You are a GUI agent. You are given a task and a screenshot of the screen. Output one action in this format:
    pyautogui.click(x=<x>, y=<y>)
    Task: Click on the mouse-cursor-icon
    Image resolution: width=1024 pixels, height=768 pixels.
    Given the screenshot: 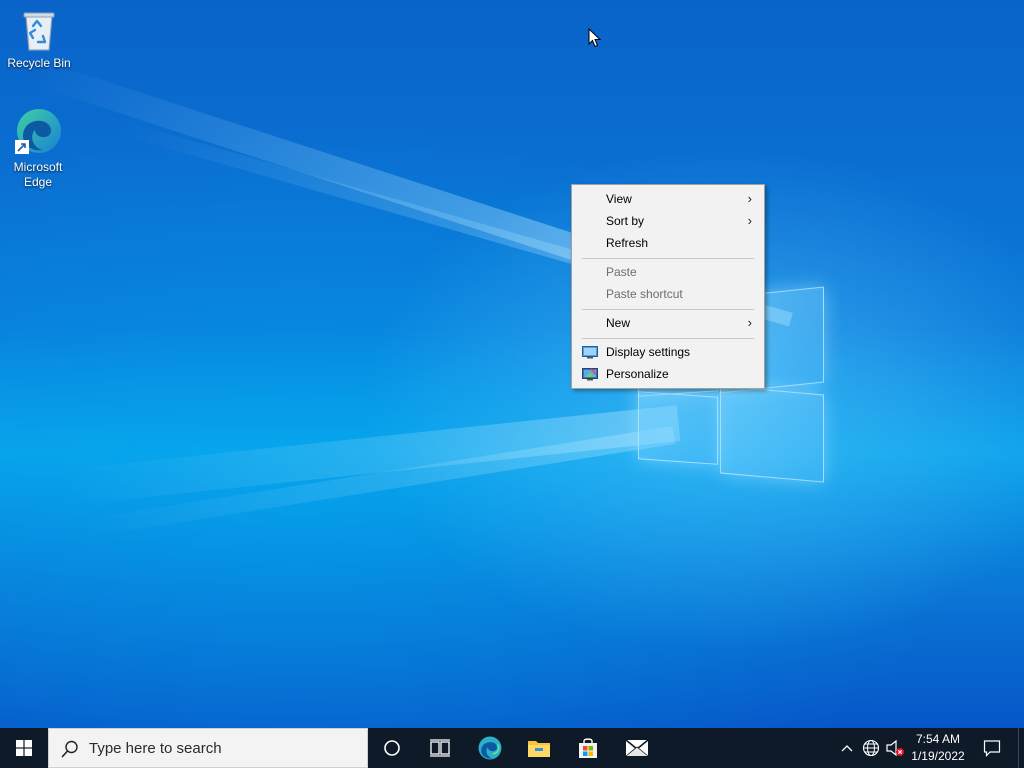 What is the action you would take?
    pyautogui.click(x=595, y=38)
    